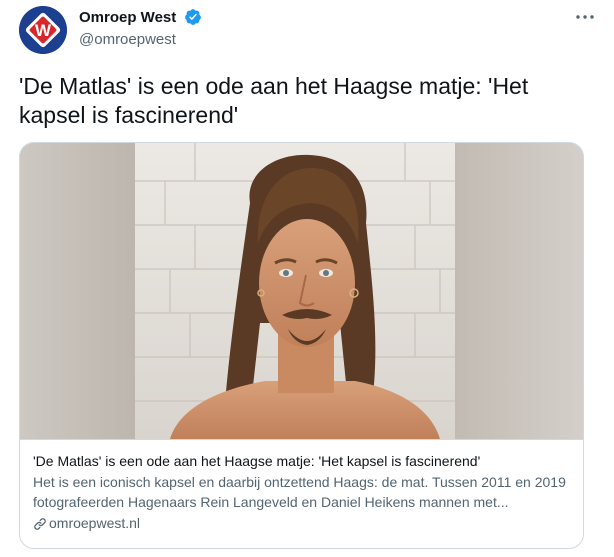 The height and width of the screenshot is (557, 614). What do you see at coordinates (140, 28) in the screenshot?
I see `author-names: Omroep West @omroepwest` at bounding box center [140, 28].